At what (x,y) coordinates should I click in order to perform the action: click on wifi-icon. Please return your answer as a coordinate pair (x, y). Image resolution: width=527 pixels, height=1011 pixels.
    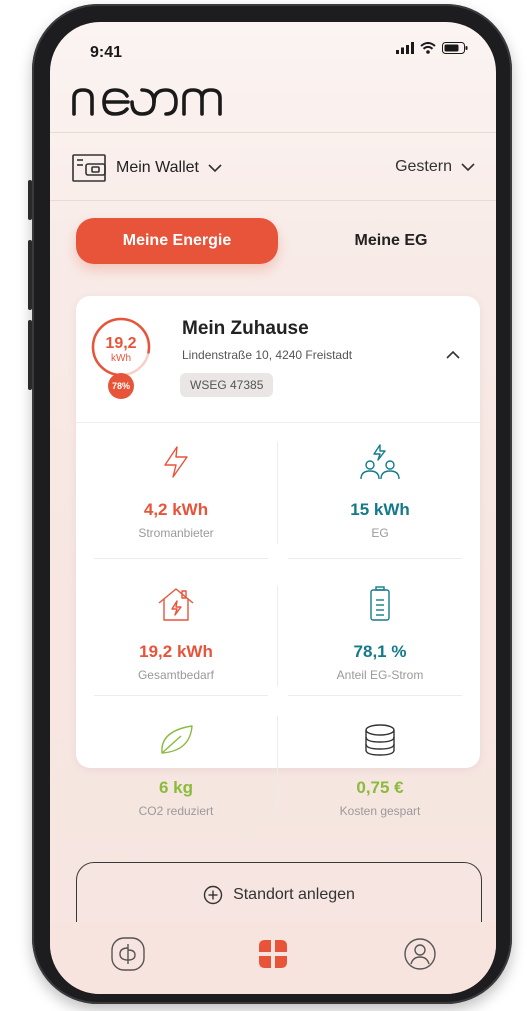
    Looking at the image, I should click on (428, 48).